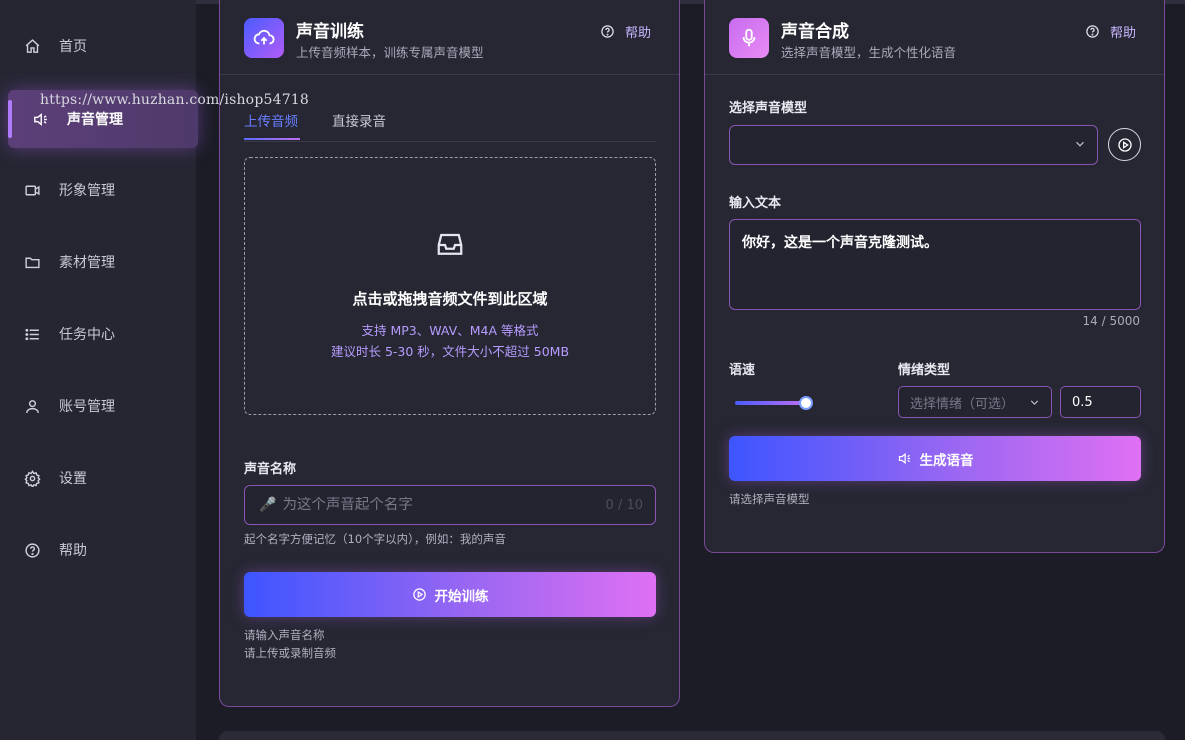 This screenshot has height=740, width=1185. I want to click on sidebar-item-label: 设置, so click(73, 479).